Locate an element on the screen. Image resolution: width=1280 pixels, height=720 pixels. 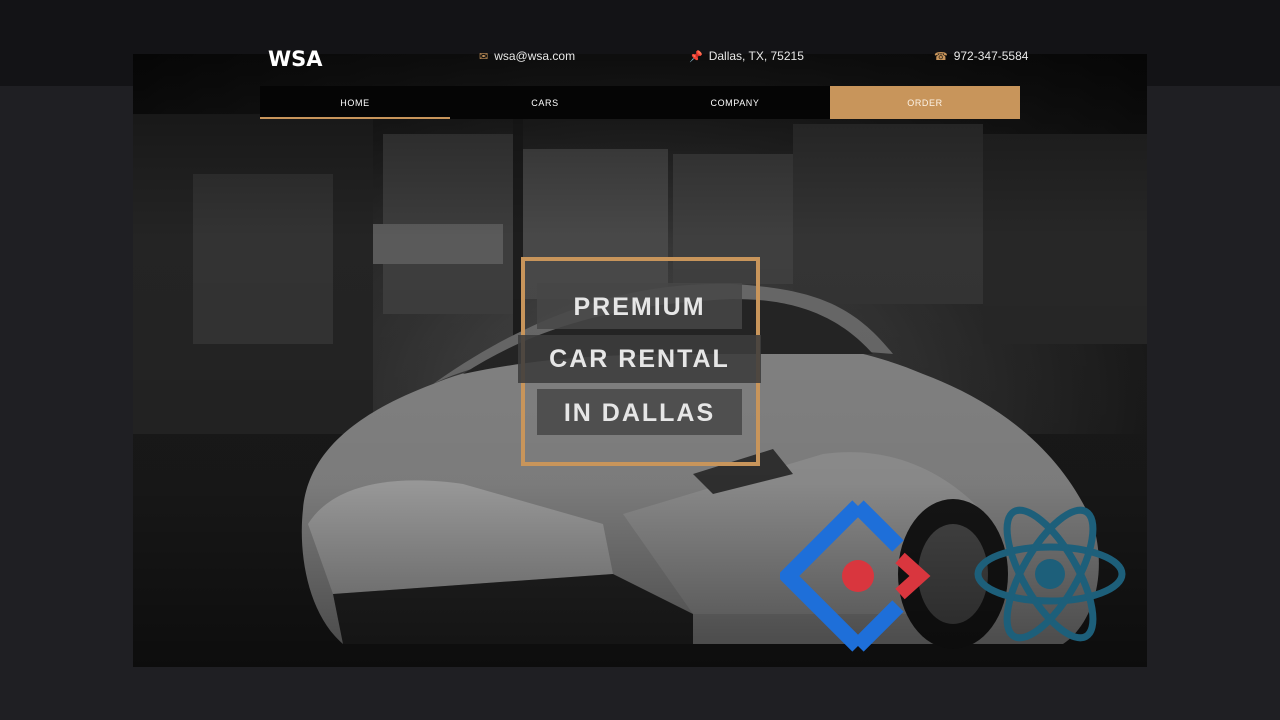
react-logo-icon is located at coordinates (1050, 574).